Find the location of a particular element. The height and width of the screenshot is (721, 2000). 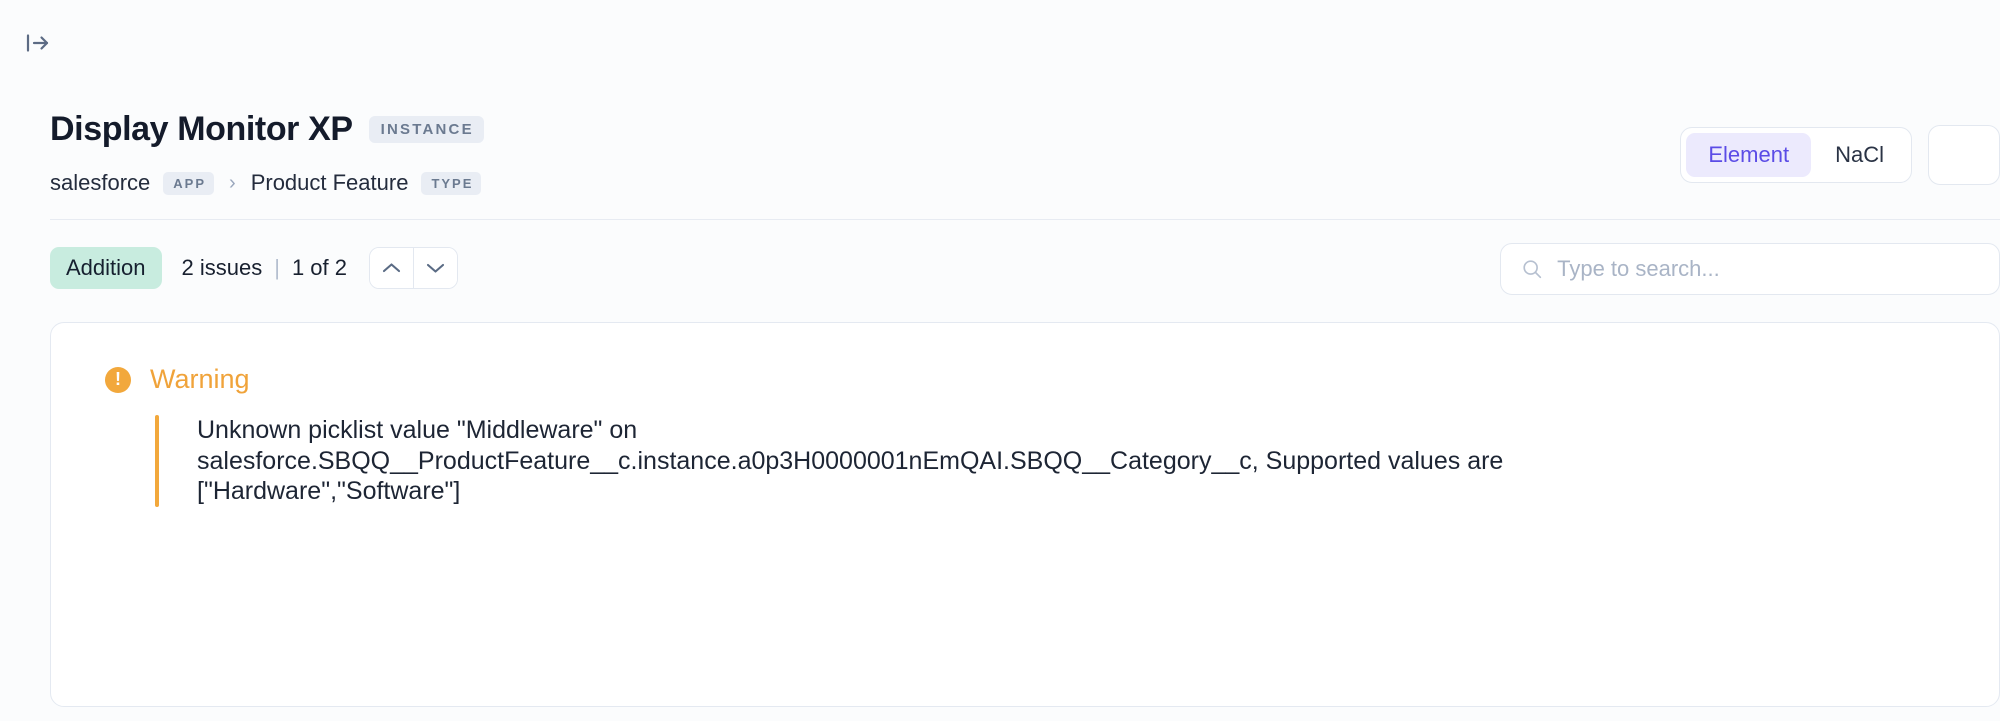

overflow-control-partial is located at coordinates (1964, 155).